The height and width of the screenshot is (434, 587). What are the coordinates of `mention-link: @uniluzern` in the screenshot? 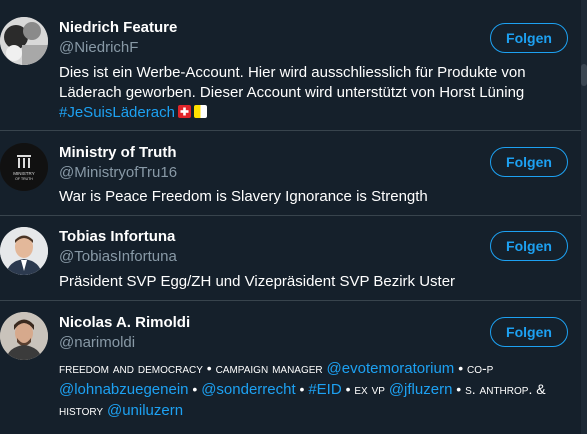 It's located at (145, 410).